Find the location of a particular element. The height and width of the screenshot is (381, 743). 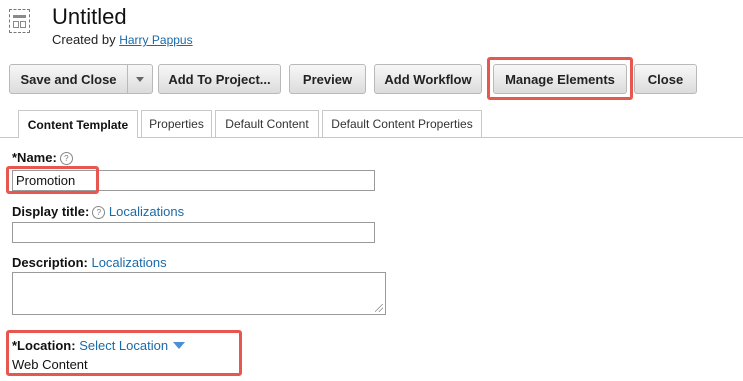

name-label-text: *Name: is located at coordinates (34, 157).